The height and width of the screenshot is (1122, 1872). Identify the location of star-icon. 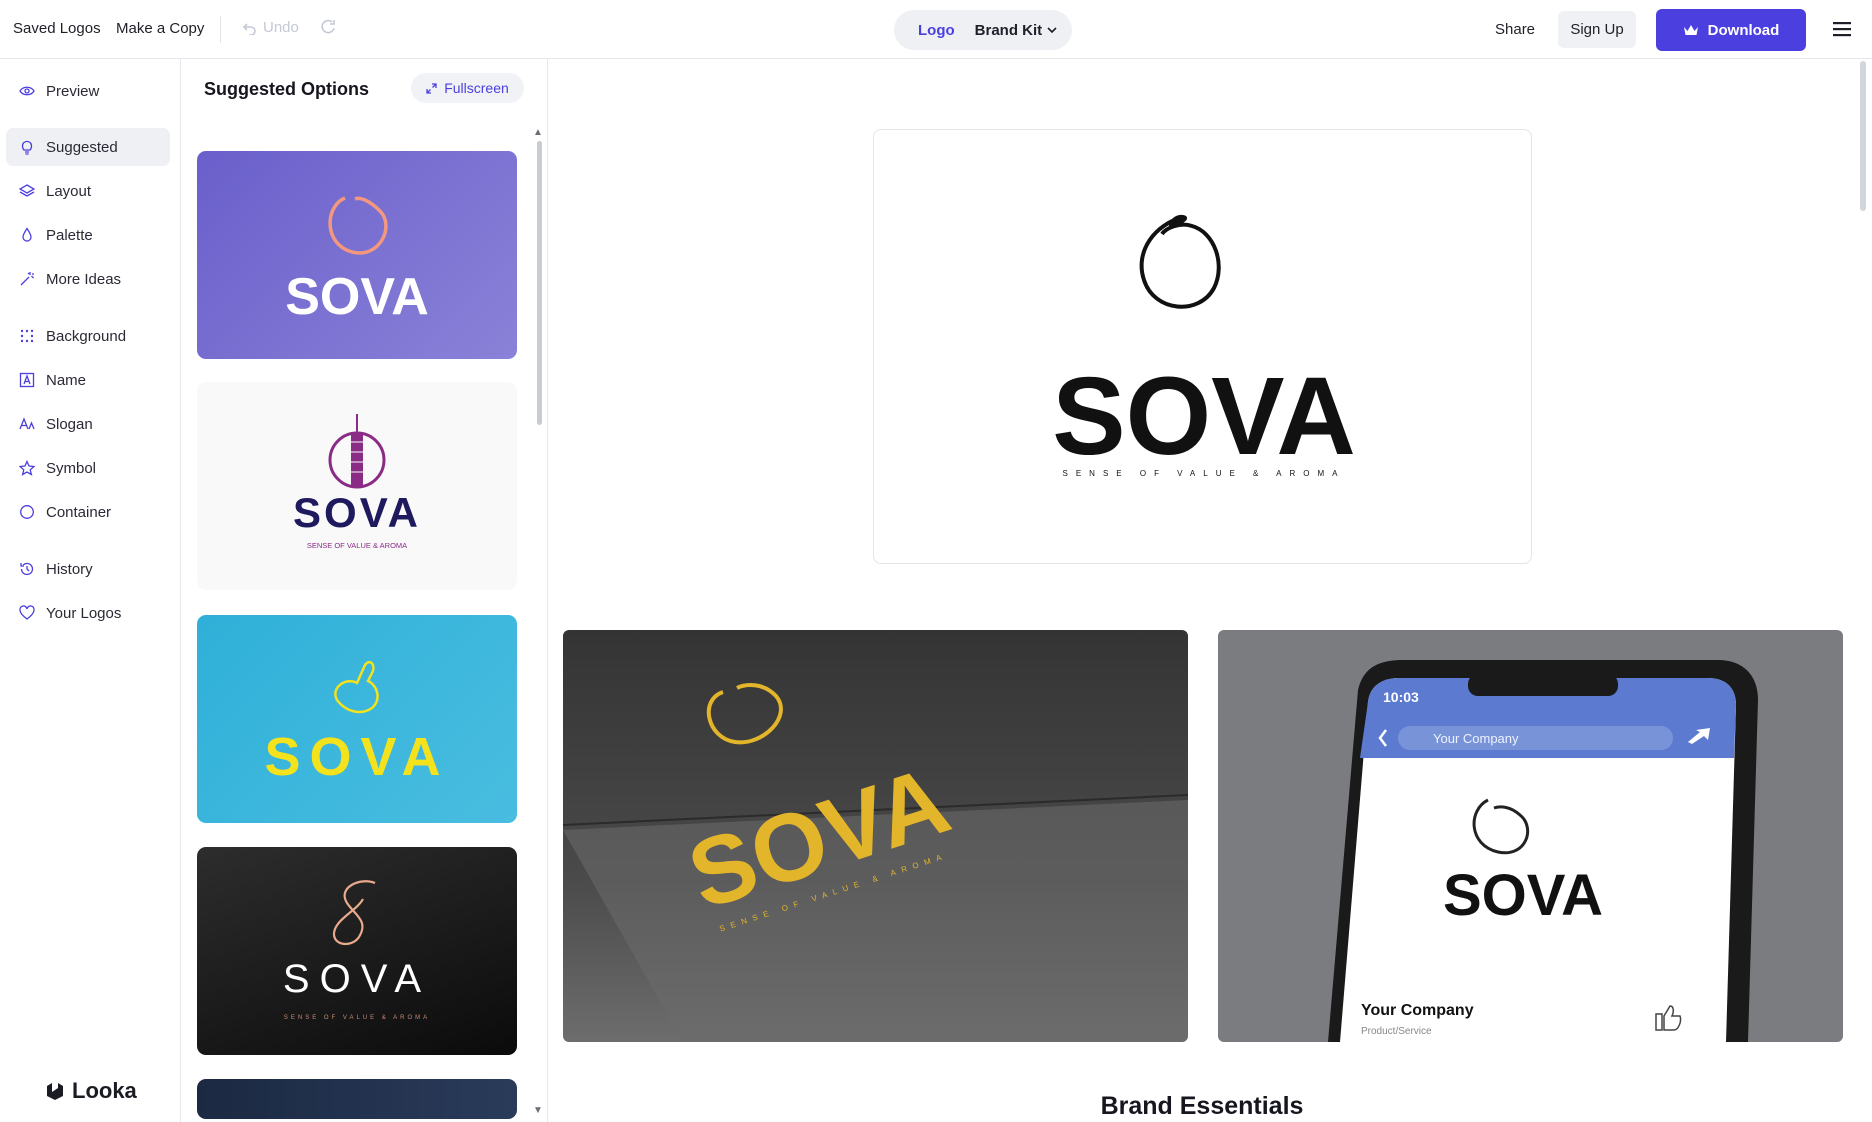
(27, 468).